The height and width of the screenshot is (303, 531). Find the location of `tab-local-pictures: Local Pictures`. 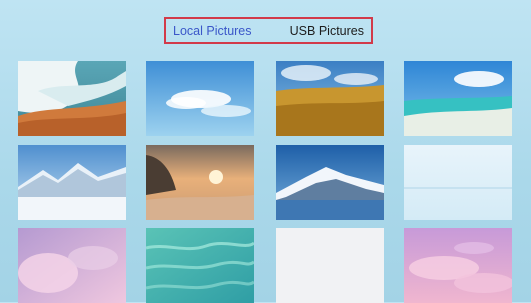

tab-local-pictures: Local Pictures is located at coordinates (212, 31).